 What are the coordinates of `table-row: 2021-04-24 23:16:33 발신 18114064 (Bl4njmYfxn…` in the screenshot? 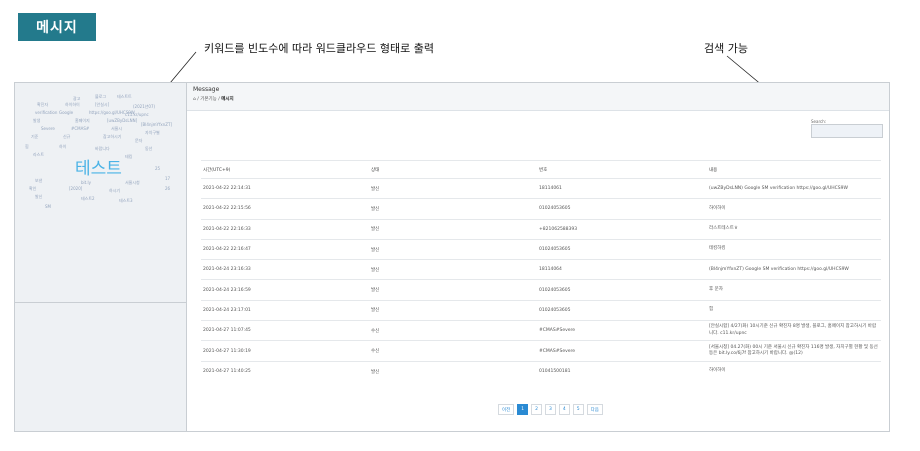 It's located at (541, 269).